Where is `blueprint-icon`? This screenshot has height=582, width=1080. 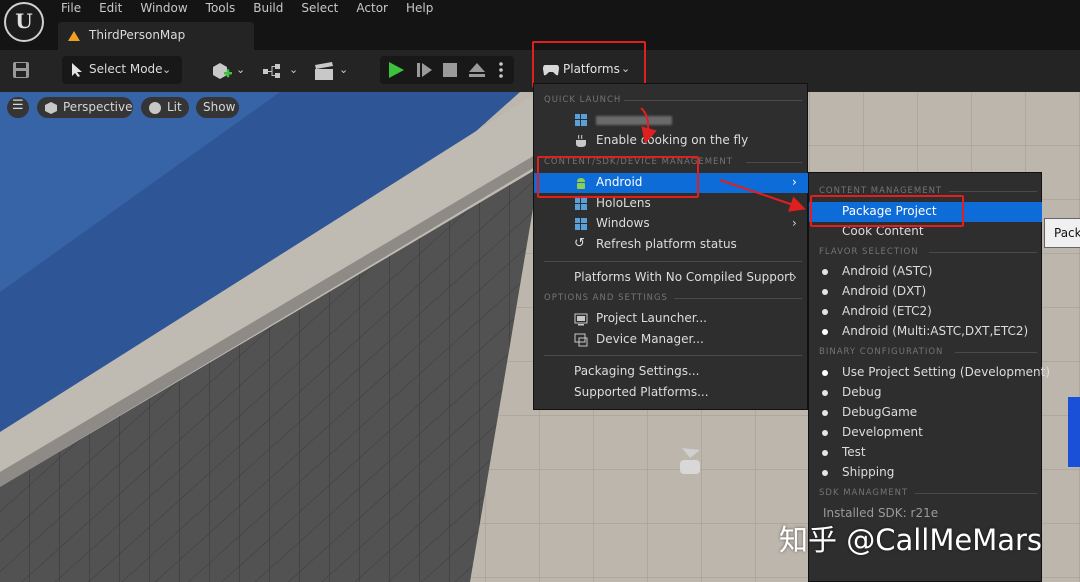
blueprint-icon is located at coordinates (271, 71).